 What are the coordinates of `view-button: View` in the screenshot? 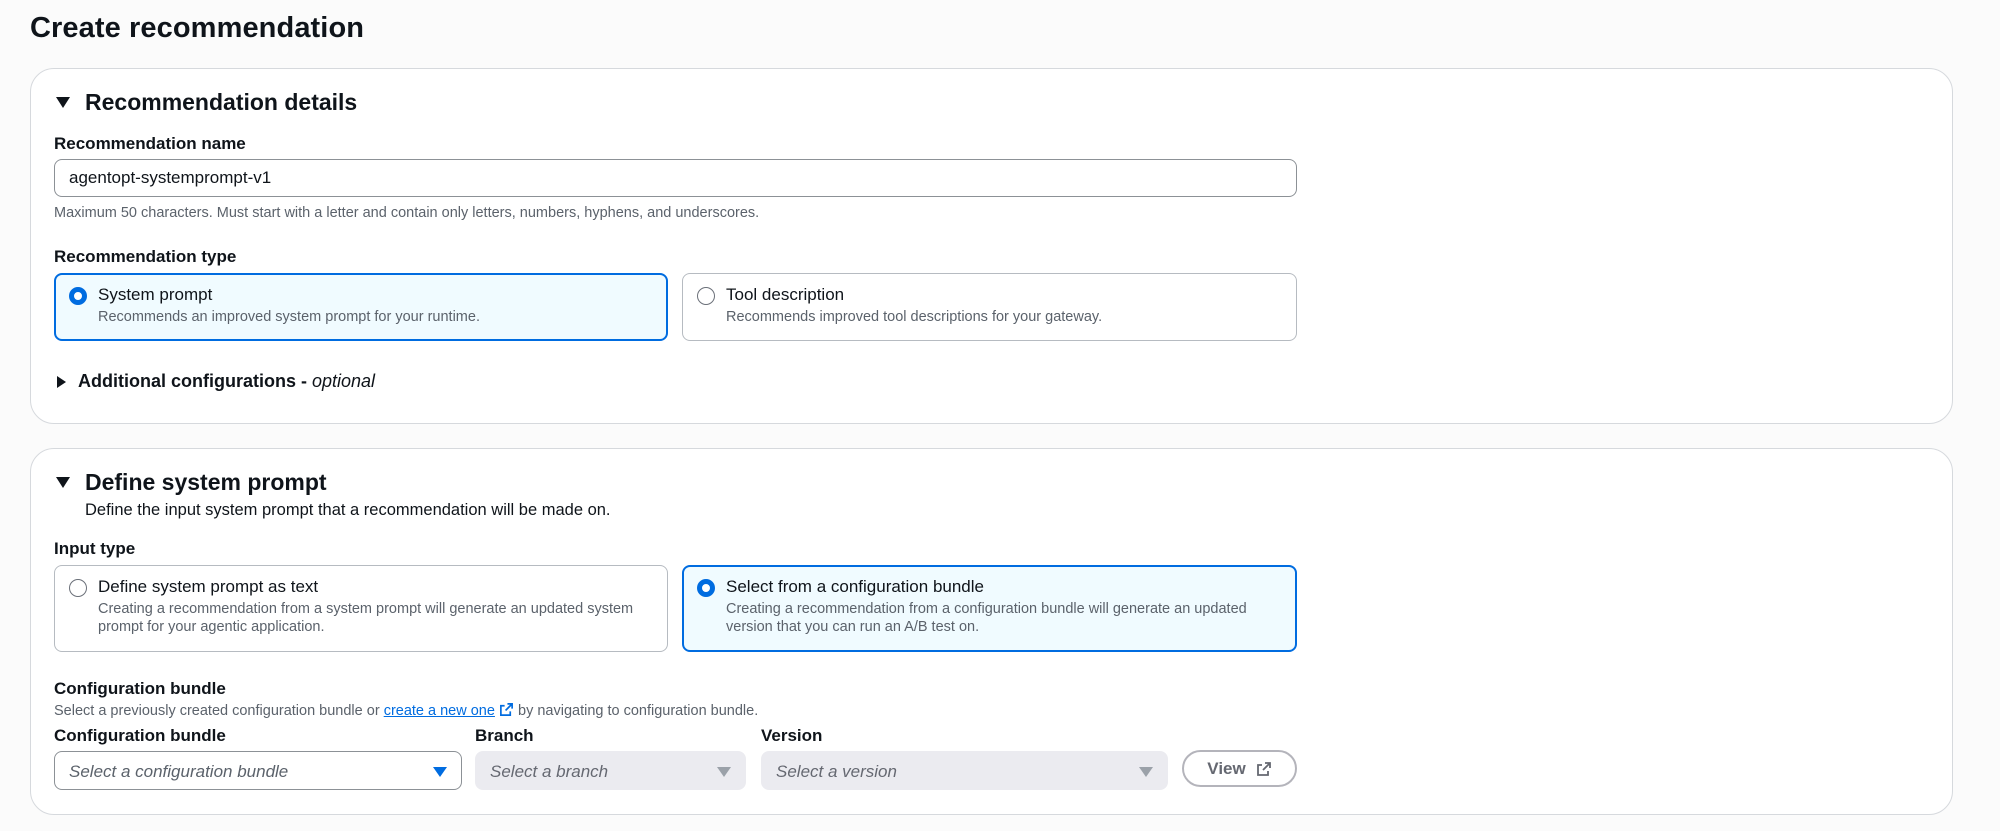 It's located at (1239, 768).